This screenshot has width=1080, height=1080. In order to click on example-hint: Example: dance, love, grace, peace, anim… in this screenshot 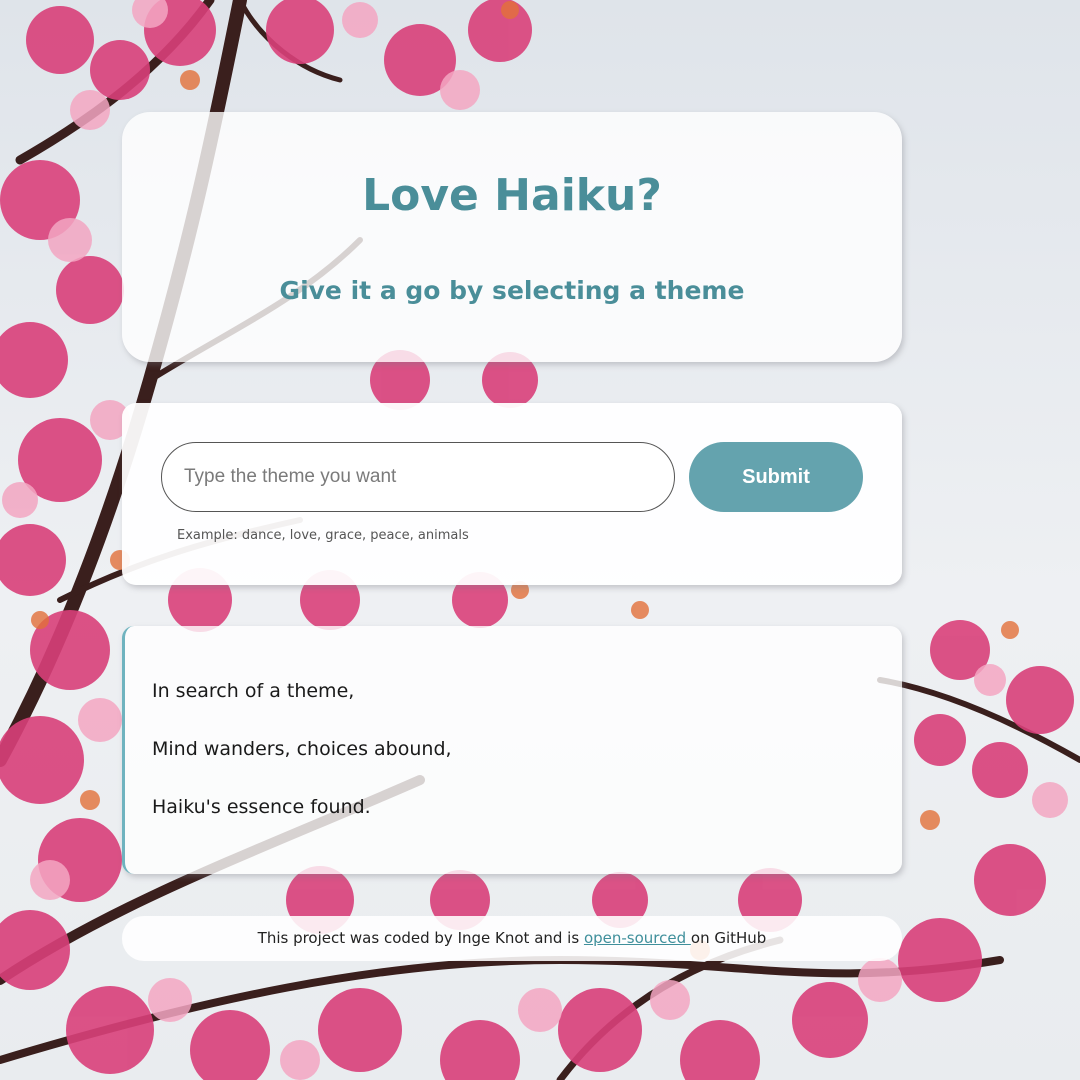, I will do `click(323, 535)`.